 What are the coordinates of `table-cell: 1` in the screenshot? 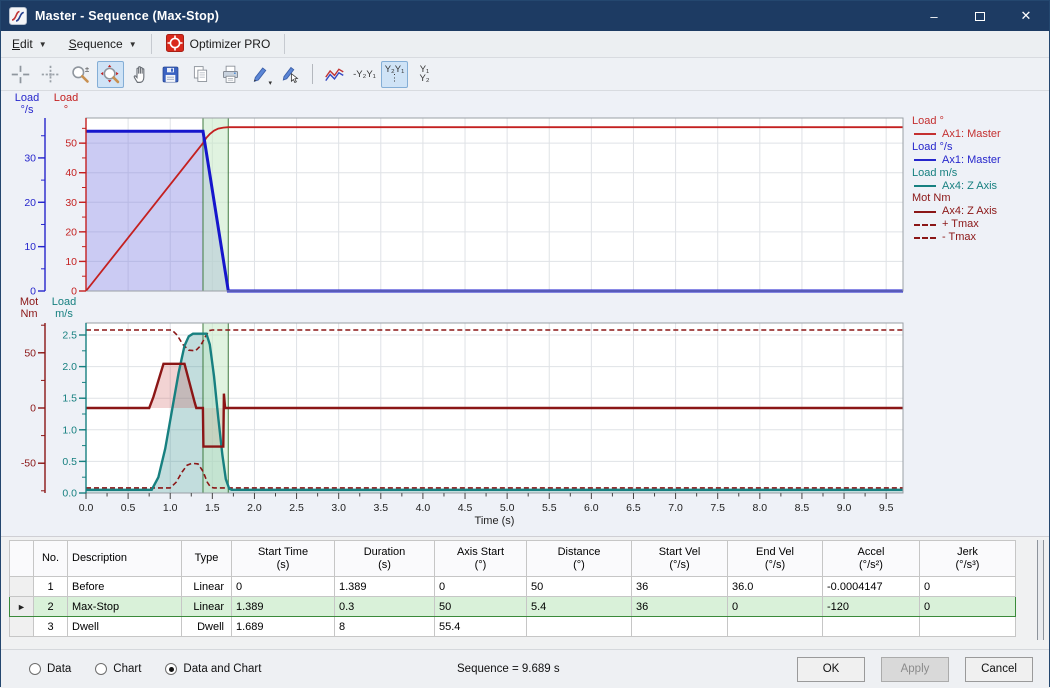 It's located at (50, 586).